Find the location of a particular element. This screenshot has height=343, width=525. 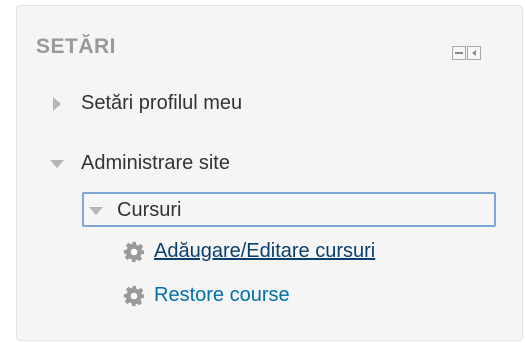

dock-left-icon is located at coordinates (474, 53).